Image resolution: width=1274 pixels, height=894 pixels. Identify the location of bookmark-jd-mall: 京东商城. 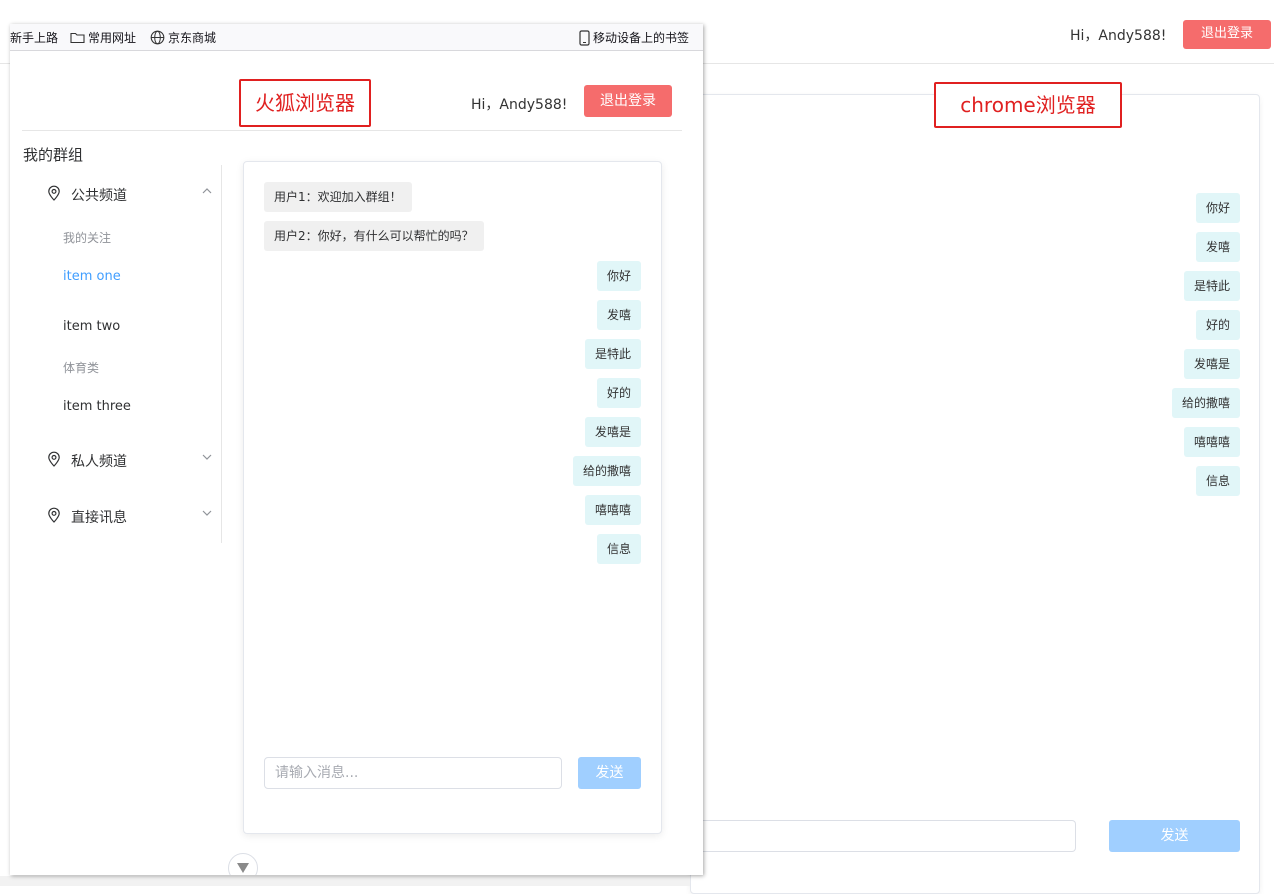
(183, 37).